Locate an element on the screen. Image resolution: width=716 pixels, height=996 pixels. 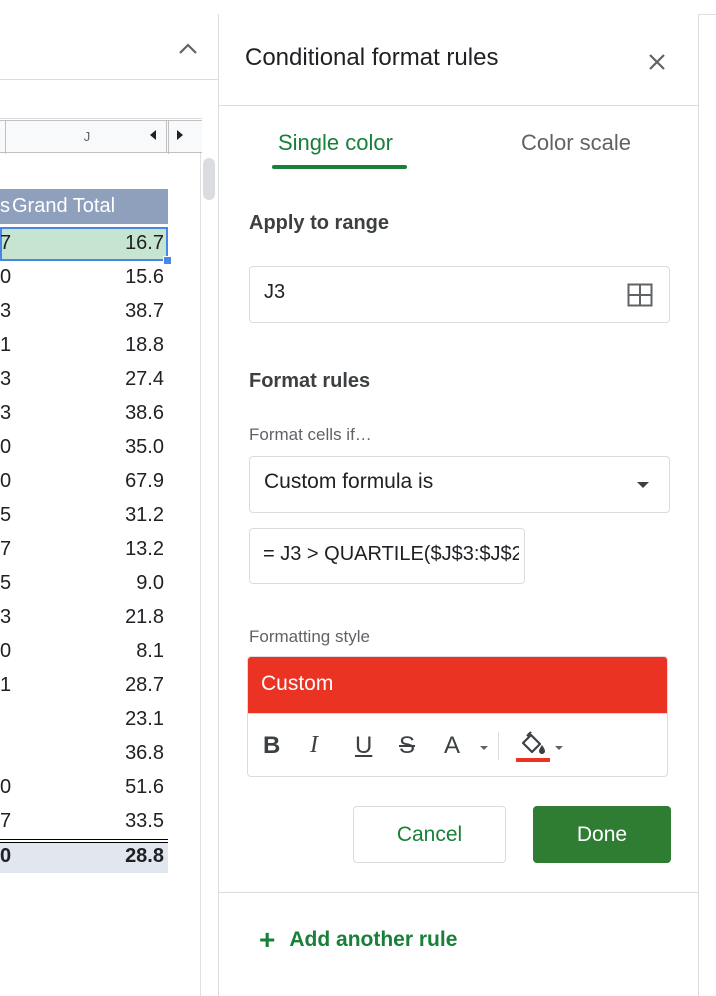
add-another-rule-button: + Add another rule is located at coordinates (358, 940).